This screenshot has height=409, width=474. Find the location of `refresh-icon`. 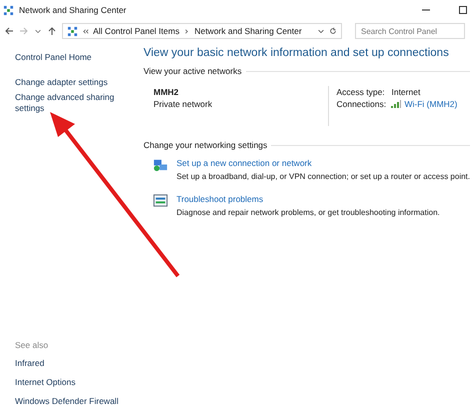

refresh-icon is located at coordinates (333, 31).